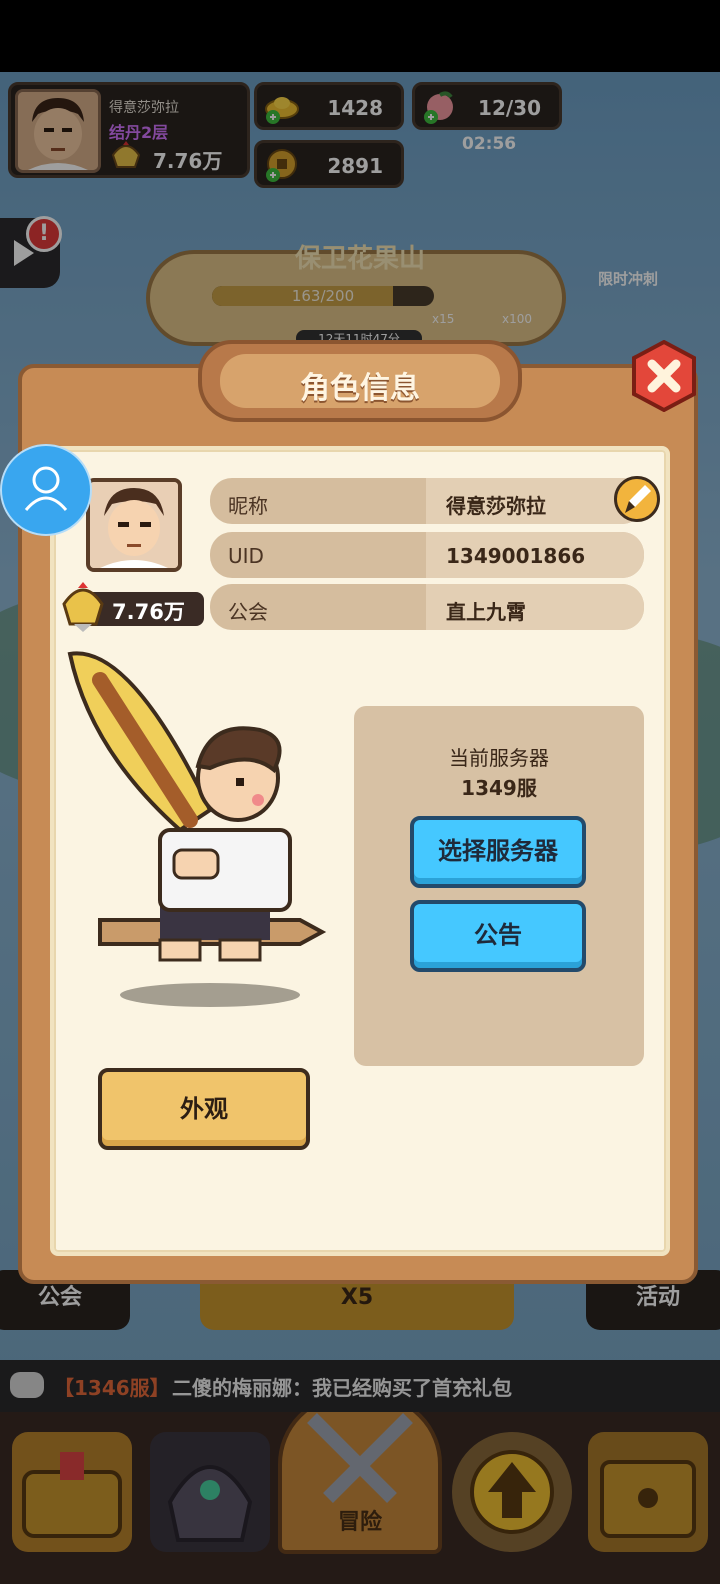 The width and height of the screenshot is (720, 1584). Describe the element at coordinates (486, 612) in the screenshot. I see `guild-value: 直上九霄` at that location.